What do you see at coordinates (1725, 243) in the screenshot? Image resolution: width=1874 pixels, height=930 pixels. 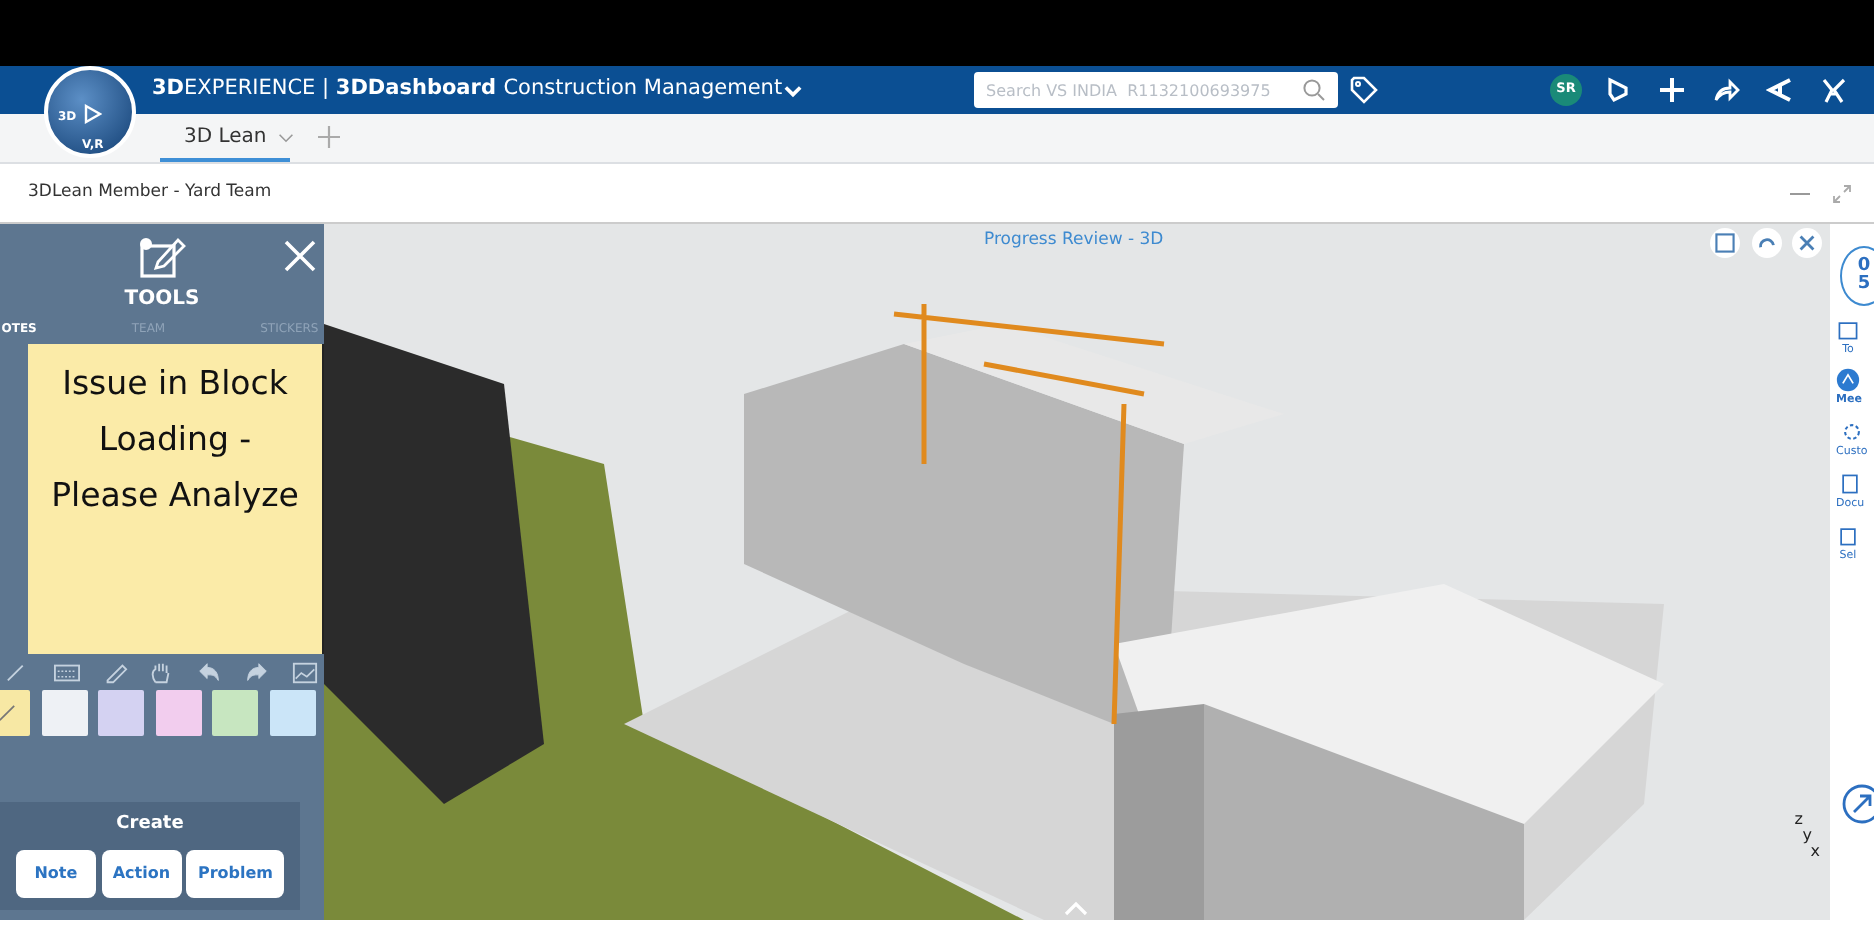 I see `edit-icon` at bounding box center [1725, 243].